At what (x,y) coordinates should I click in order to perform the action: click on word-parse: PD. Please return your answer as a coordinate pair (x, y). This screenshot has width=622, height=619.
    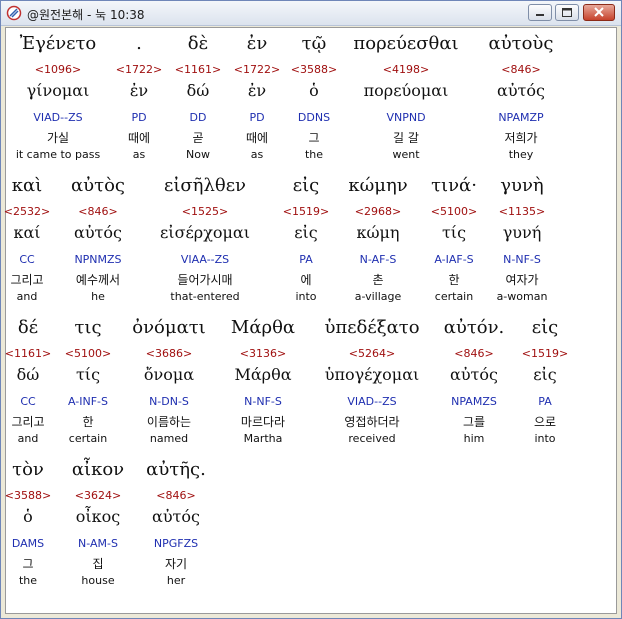
    Looking at the image, I should click on (257, 117).